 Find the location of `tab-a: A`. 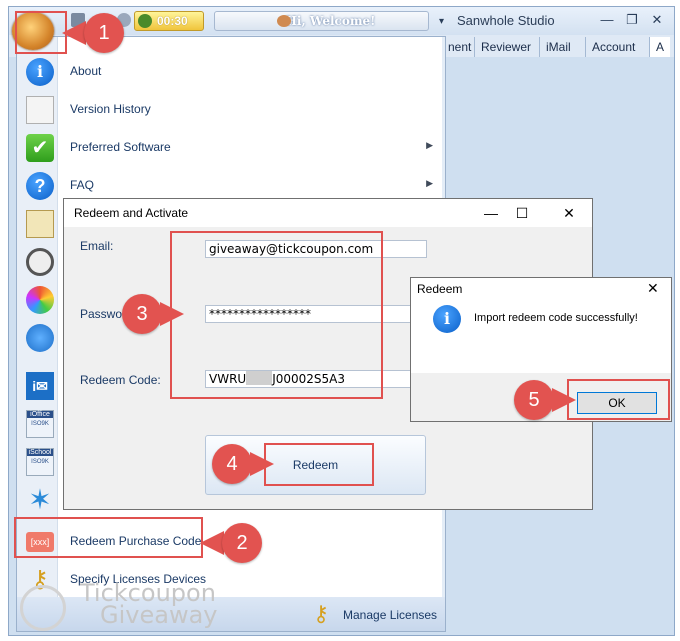

tab-a: A is located at coordinates (660, 47).